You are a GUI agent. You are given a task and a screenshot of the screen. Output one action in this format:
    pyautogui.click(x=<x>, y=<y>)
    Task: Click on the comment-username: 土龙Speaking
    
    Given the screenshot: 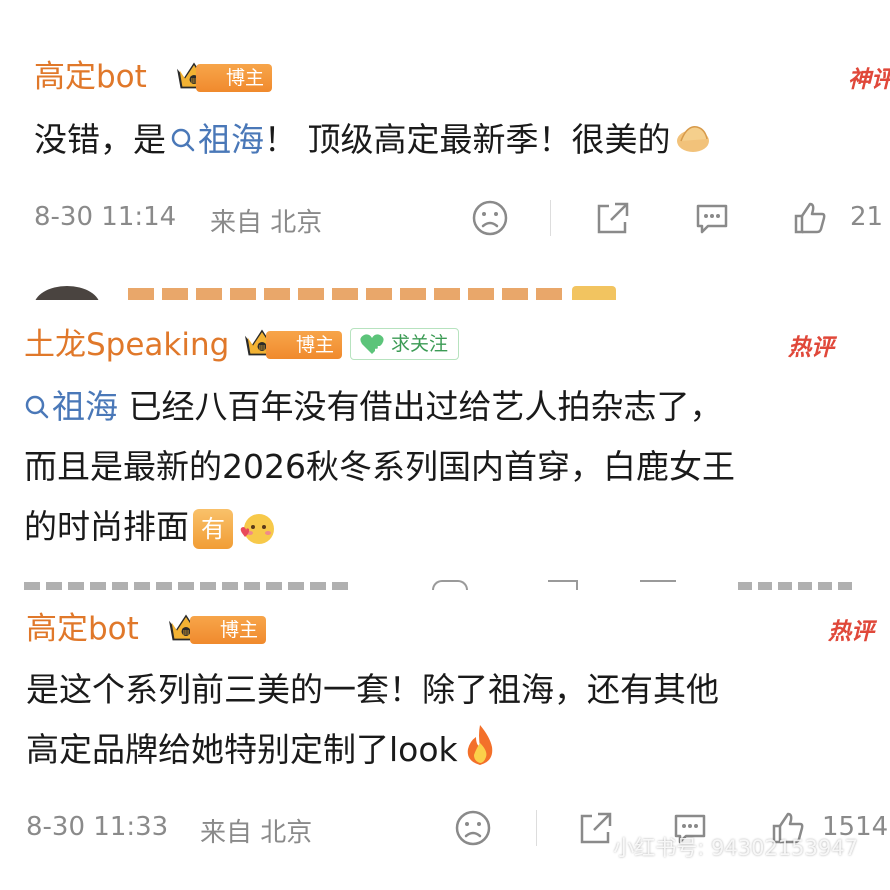 What is the action you would take?
    pyautogui.click(x=126, y=345)
    